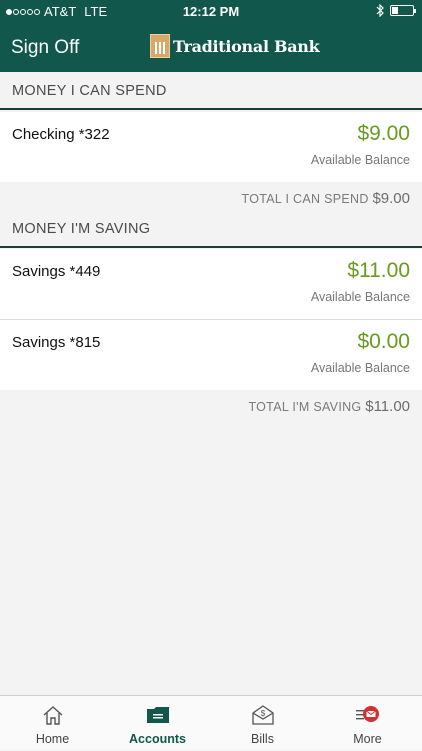 This screenshot has width=422, height=751. What do you see at coordinates (380, 10) in the screenshot?
I see `bluetooth-icon` at bounding box center [380, 10].